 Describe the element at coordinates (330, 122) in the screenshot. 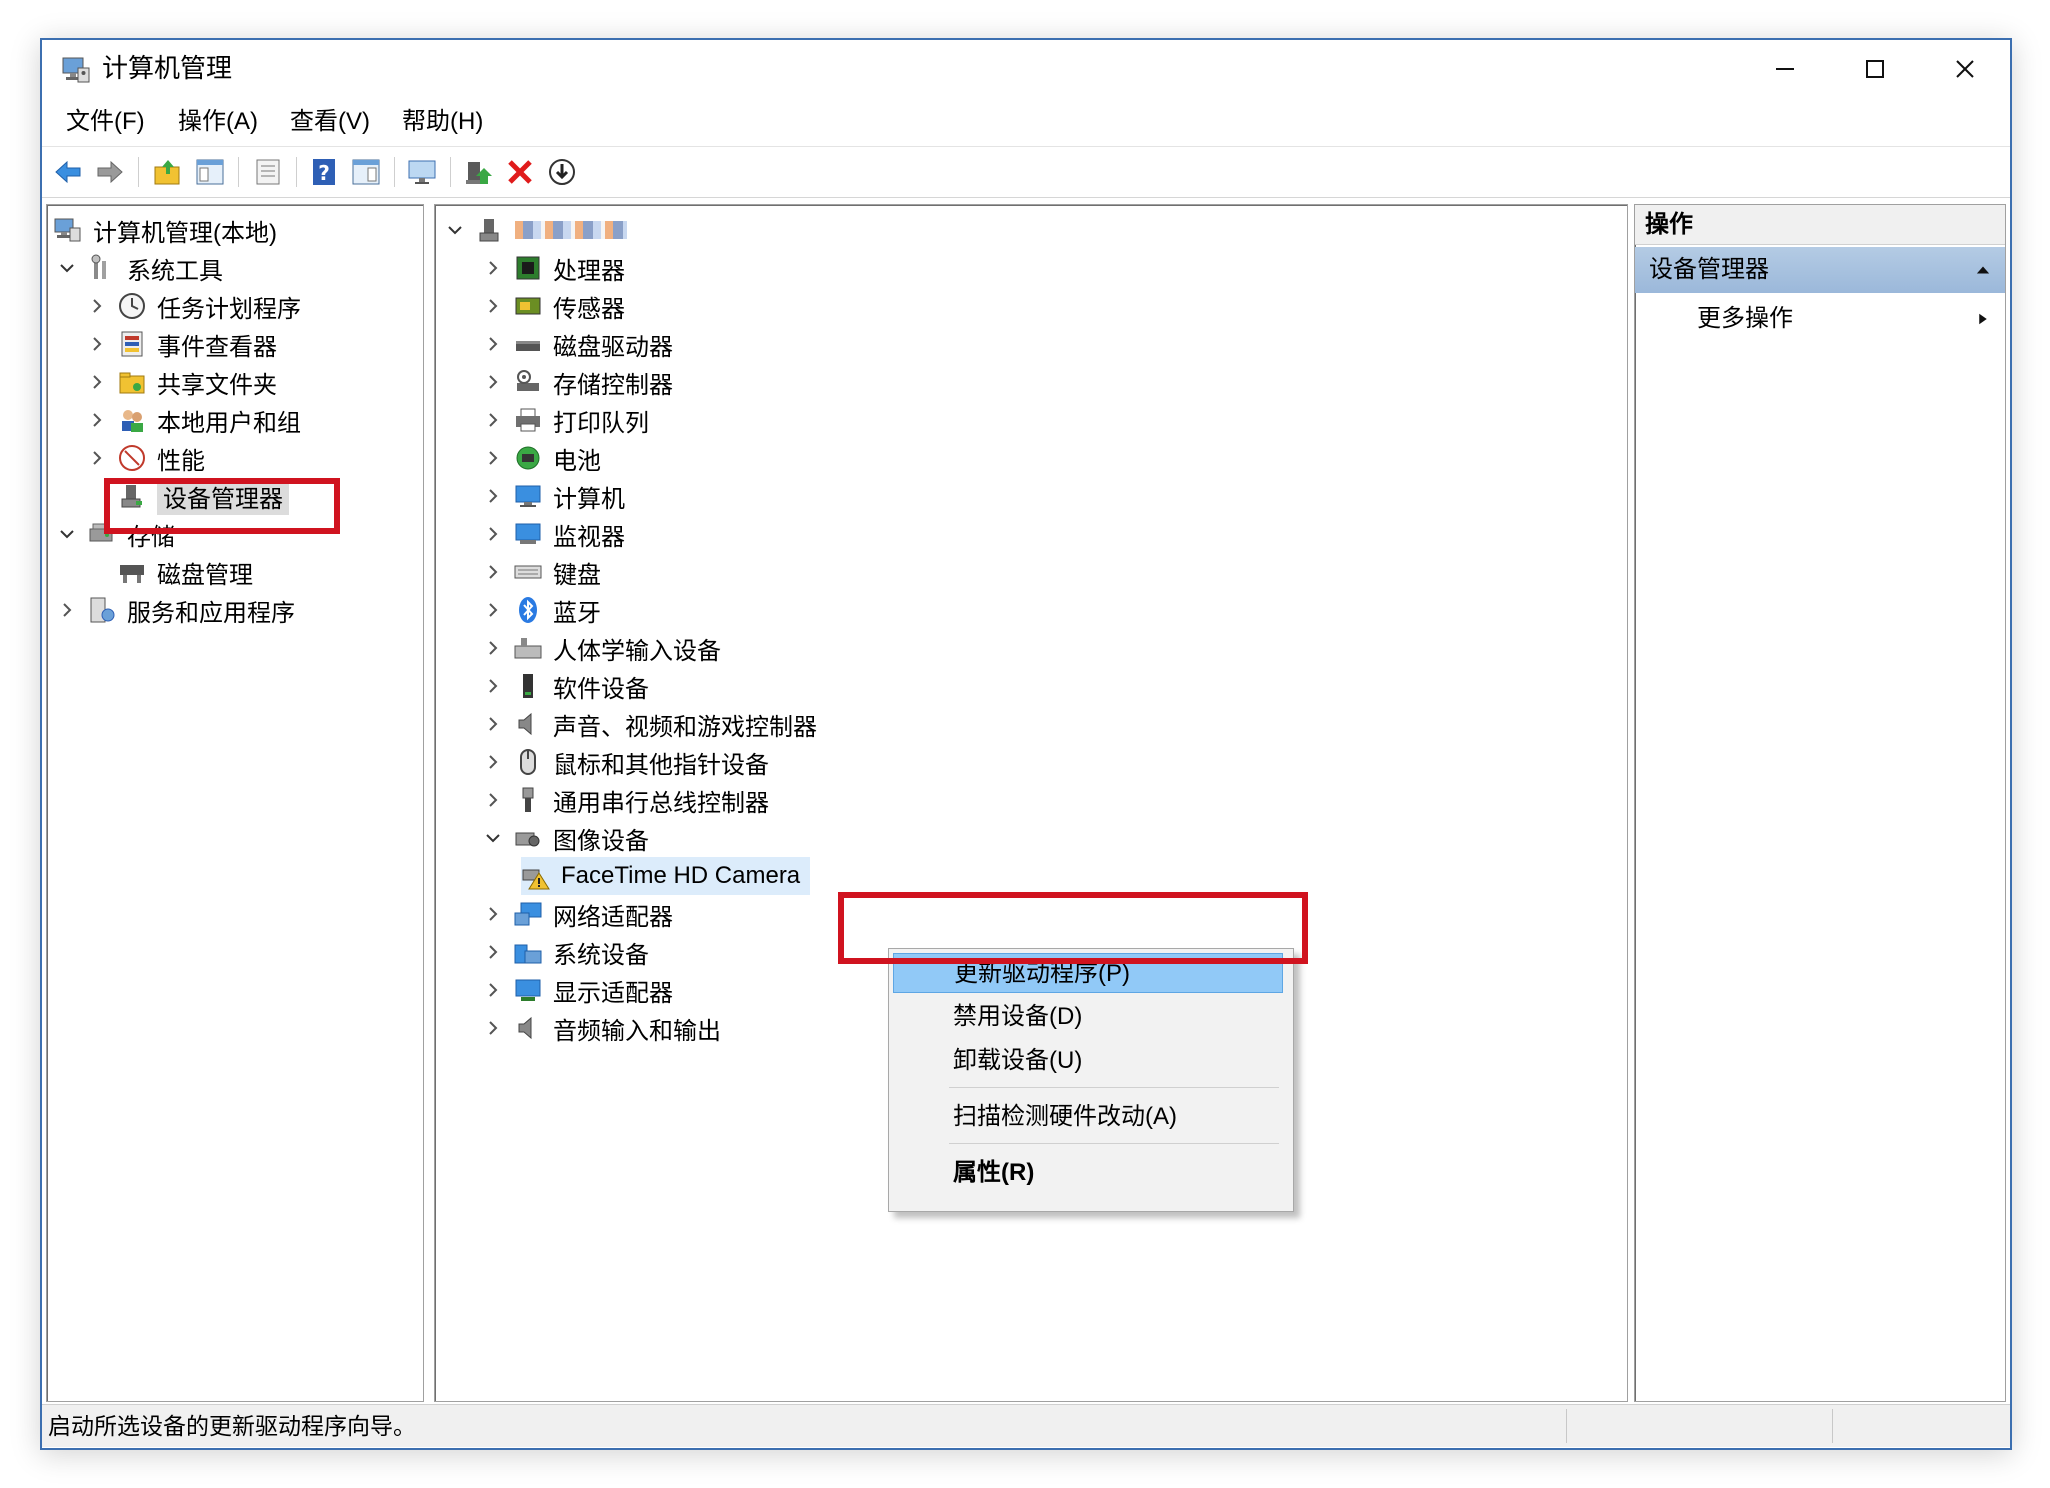

I see `menu-view: 查看(V)` at that location.